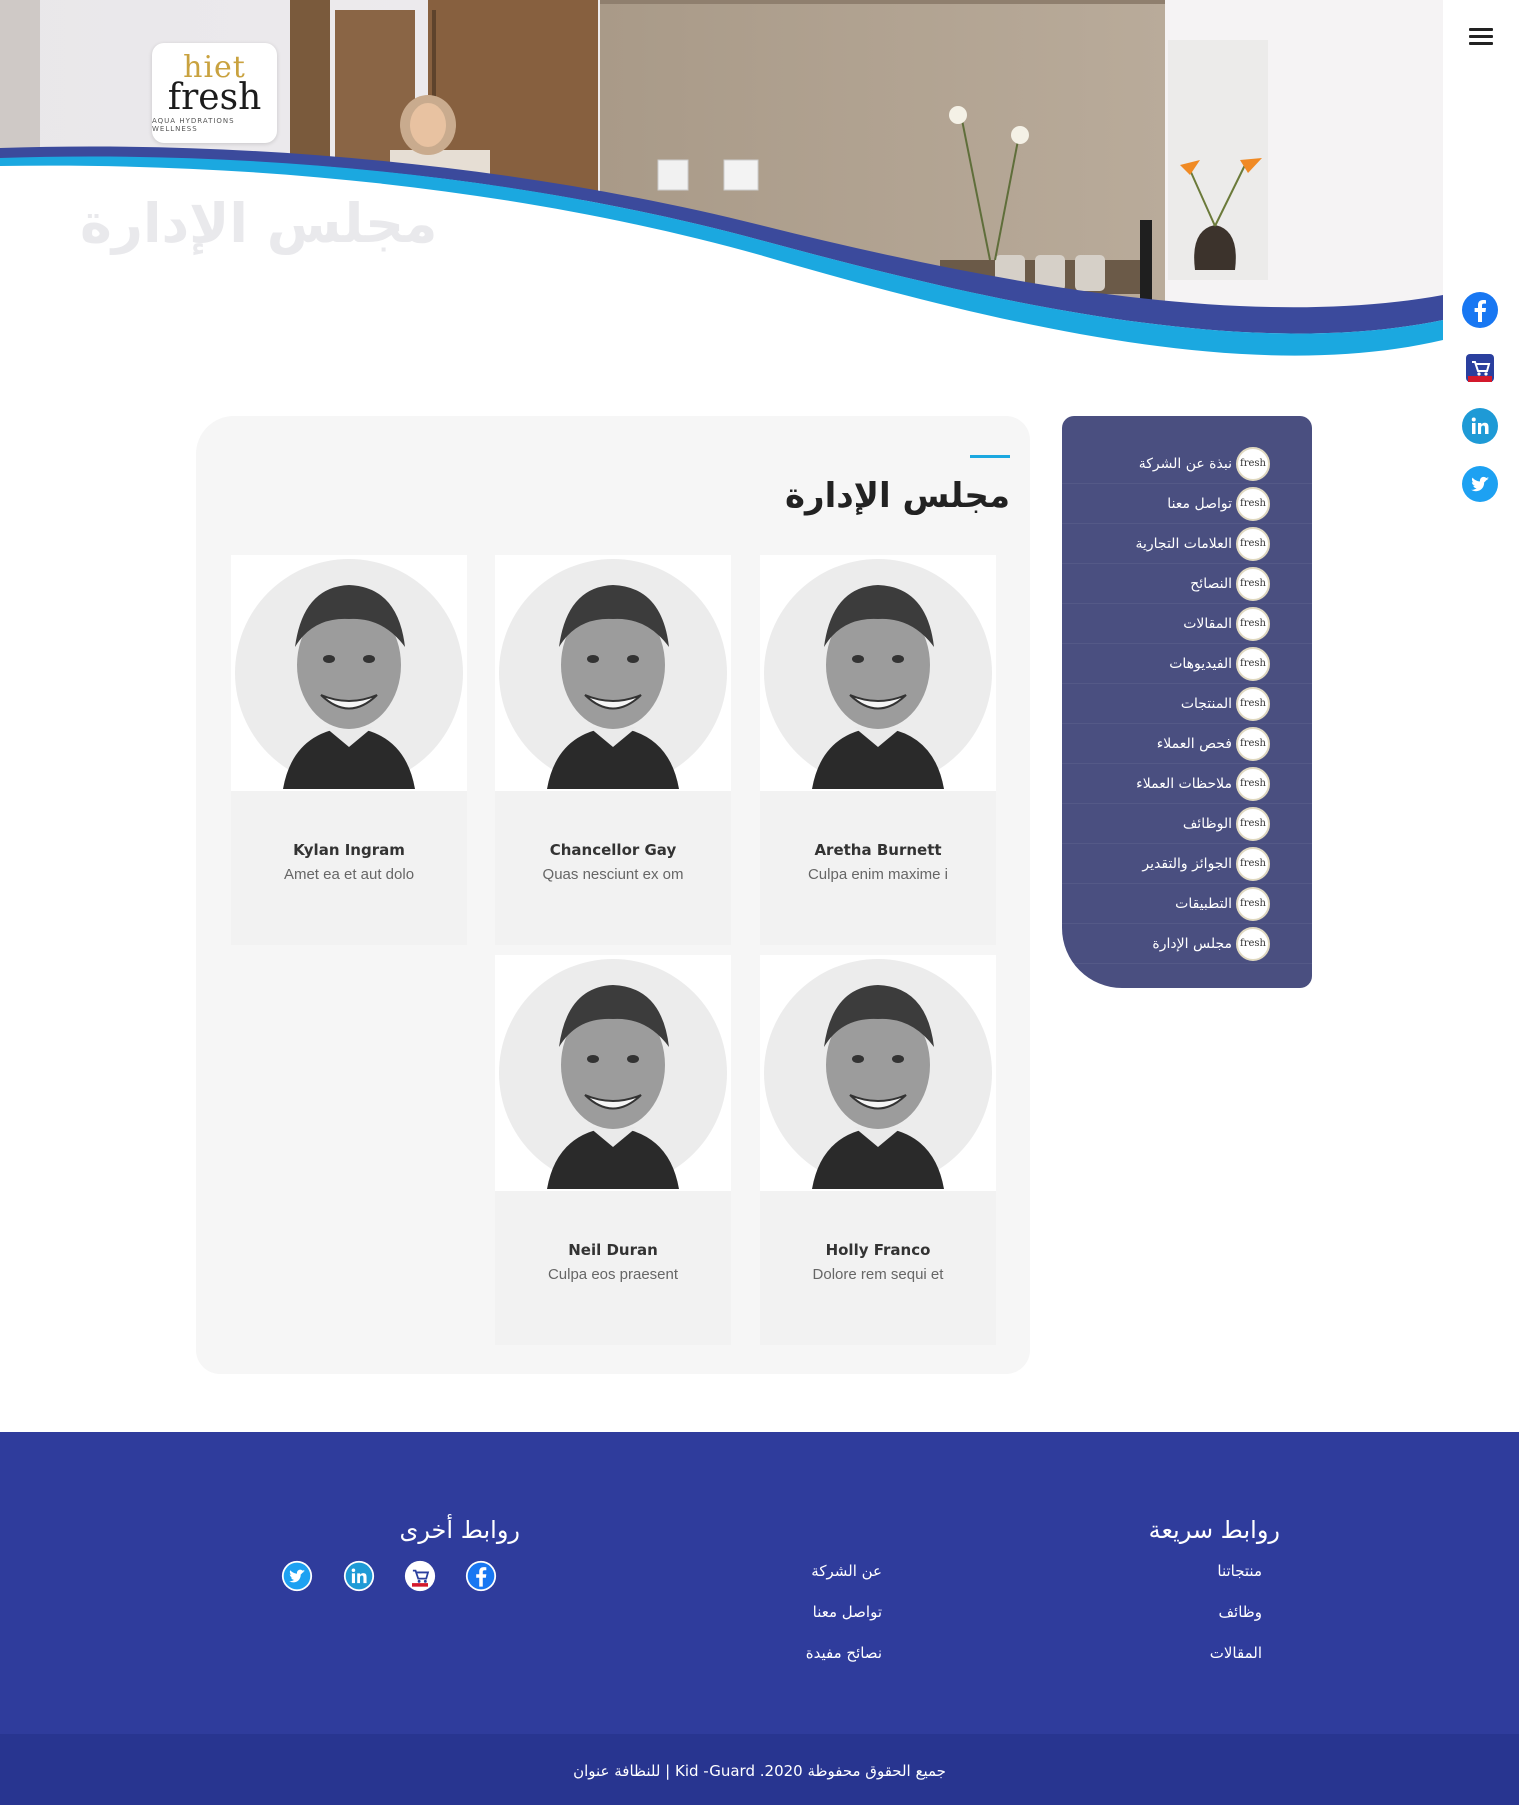 Image resolution: width=1519 pixels, height=1805 pixels. I want to click on member-card: Kylan Ingram Amet ea et aut dolo, so click(349, 750).